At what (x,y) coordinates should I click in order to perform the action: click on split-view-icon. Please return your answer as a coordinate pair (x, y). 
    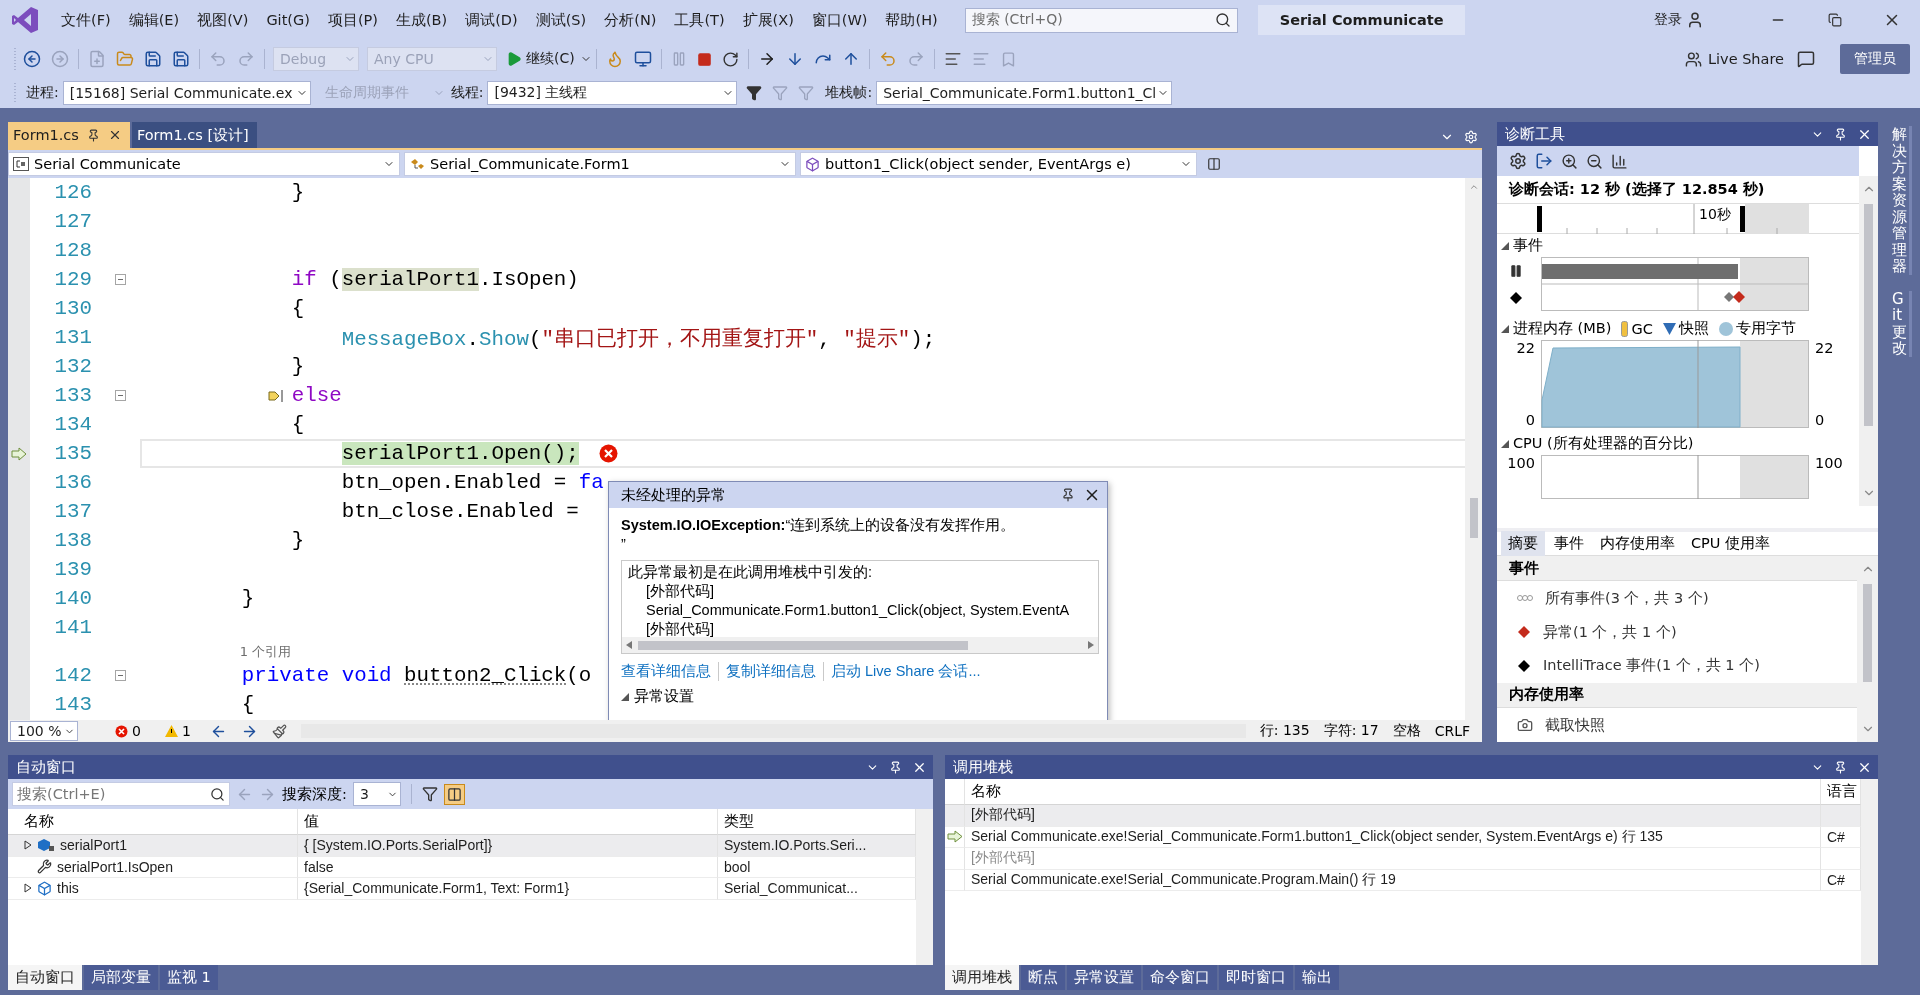
    Looking at the image, I should click on (1214, 164).